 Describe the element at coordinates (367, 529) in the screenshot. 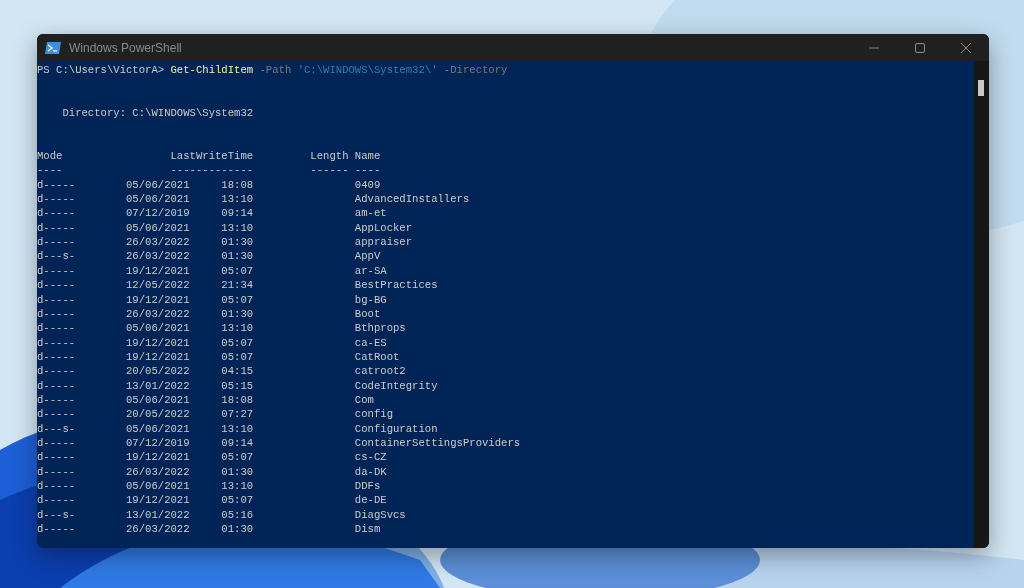

I see `name-cell: Dism` at that location.